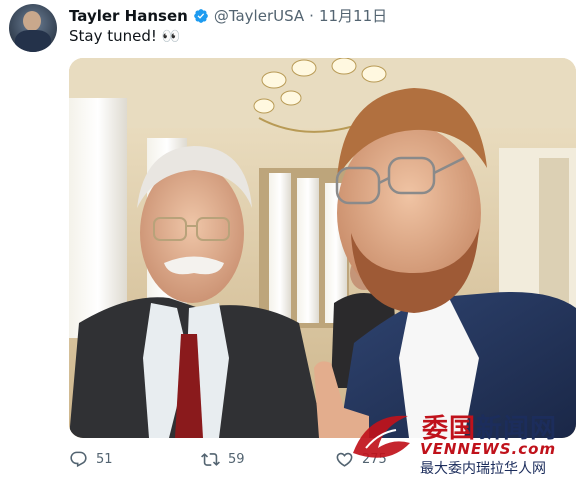 The image size is (586, 479). What do you see at coordinates (91, 459) in the screenshot?
I see `reply-action: 51` at bounding box center [91, 459].